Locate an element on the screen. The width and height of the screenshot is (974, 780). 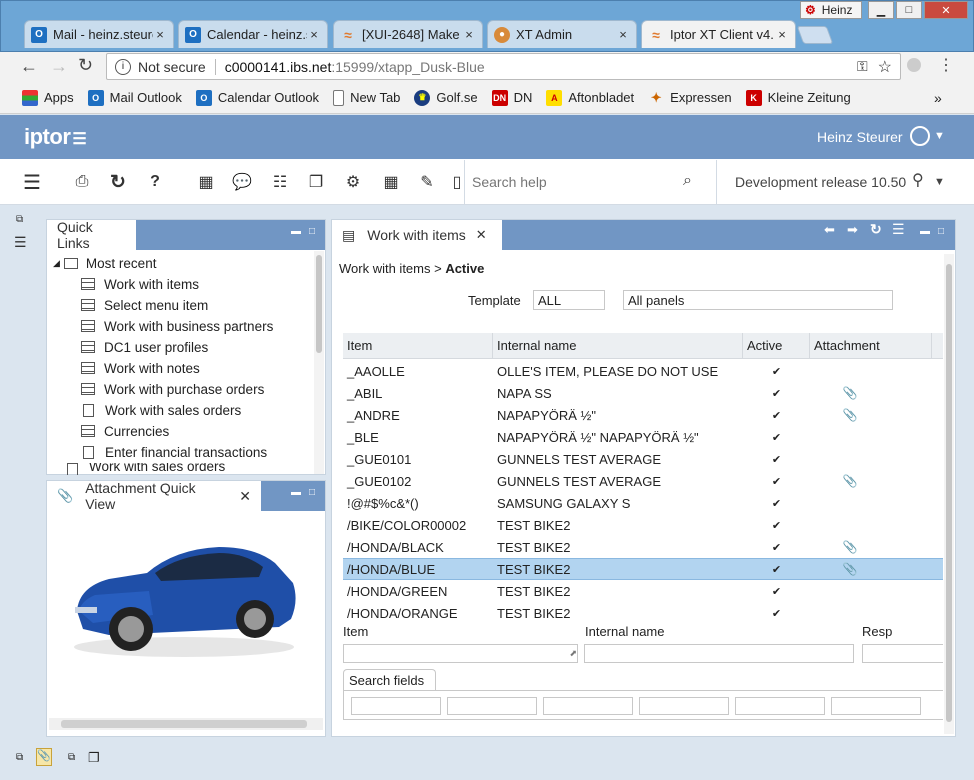
star-icon: ☆ is located at coordinates (885, 67).